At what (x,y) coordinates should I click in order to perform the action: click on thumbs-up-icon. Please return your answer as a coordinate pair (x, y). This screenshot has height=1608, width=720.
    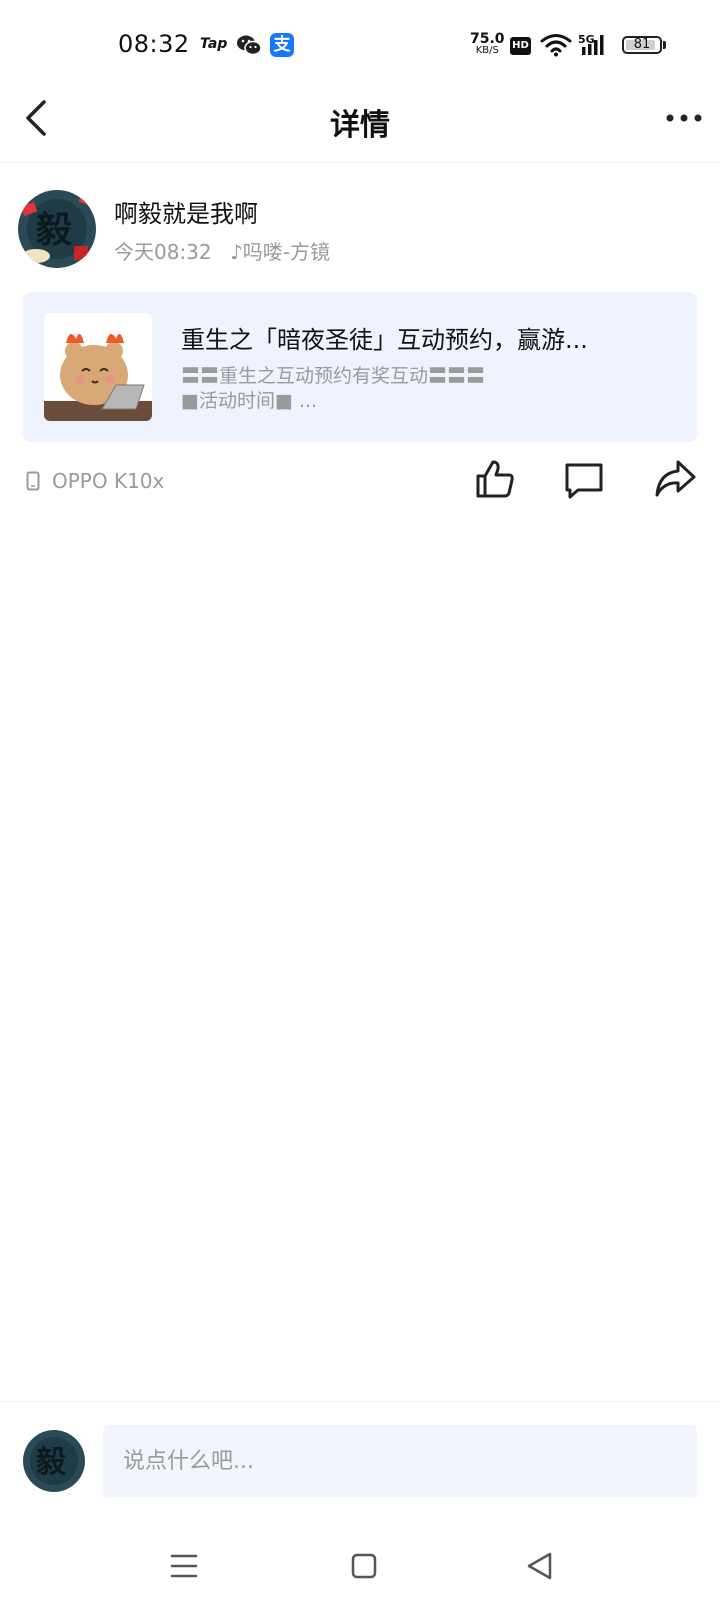
    Looking at the image, I should click on (495, 479).